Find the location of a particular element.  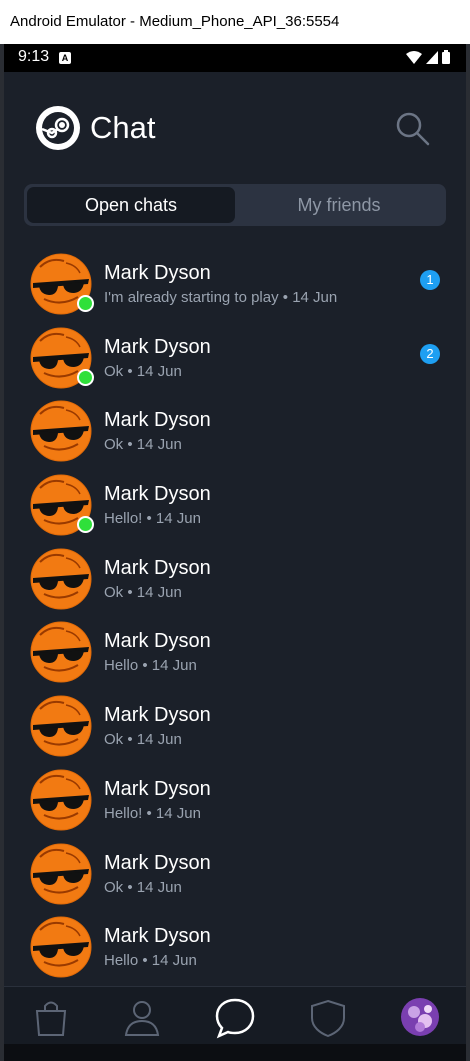

status-bar: 9:13 A is located at coordinates (235, 58).